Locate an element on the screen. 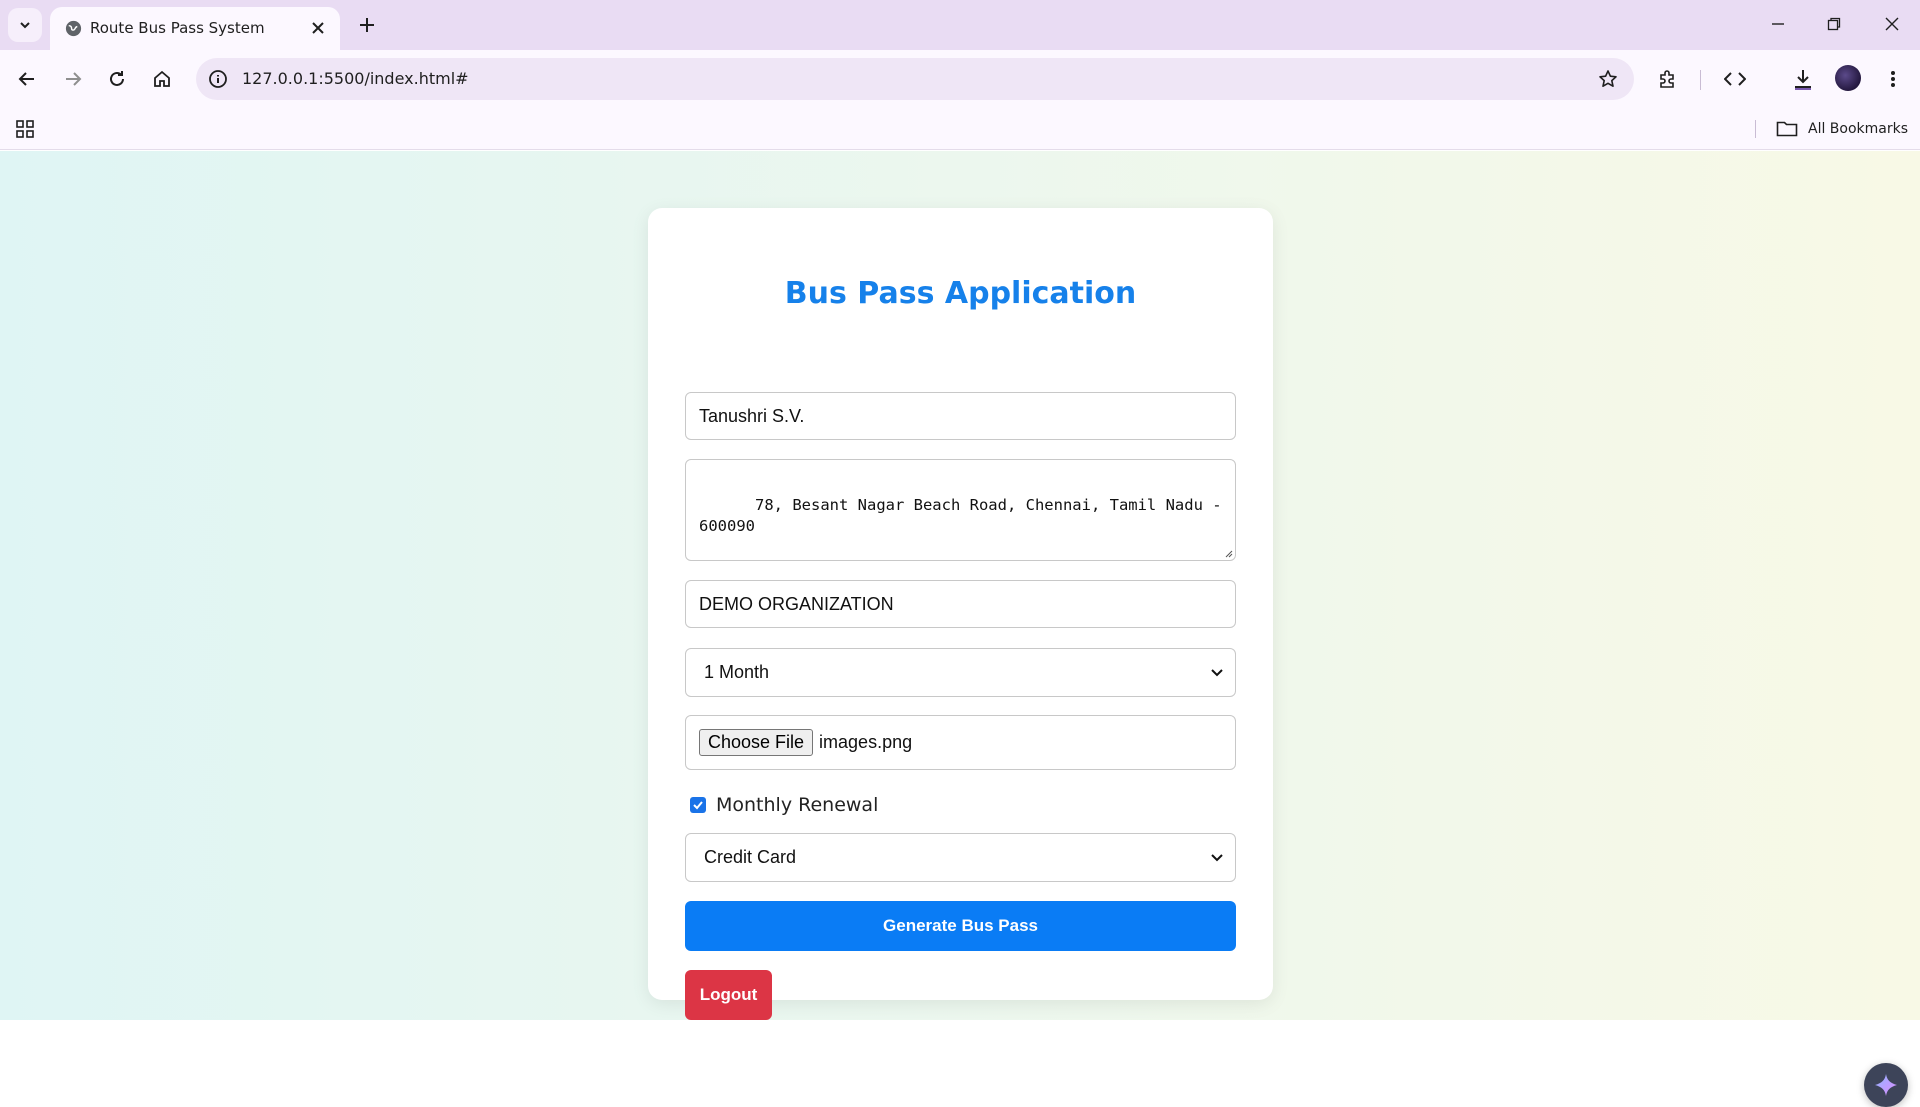  folder-icon is located at coordinates (1787, 129).